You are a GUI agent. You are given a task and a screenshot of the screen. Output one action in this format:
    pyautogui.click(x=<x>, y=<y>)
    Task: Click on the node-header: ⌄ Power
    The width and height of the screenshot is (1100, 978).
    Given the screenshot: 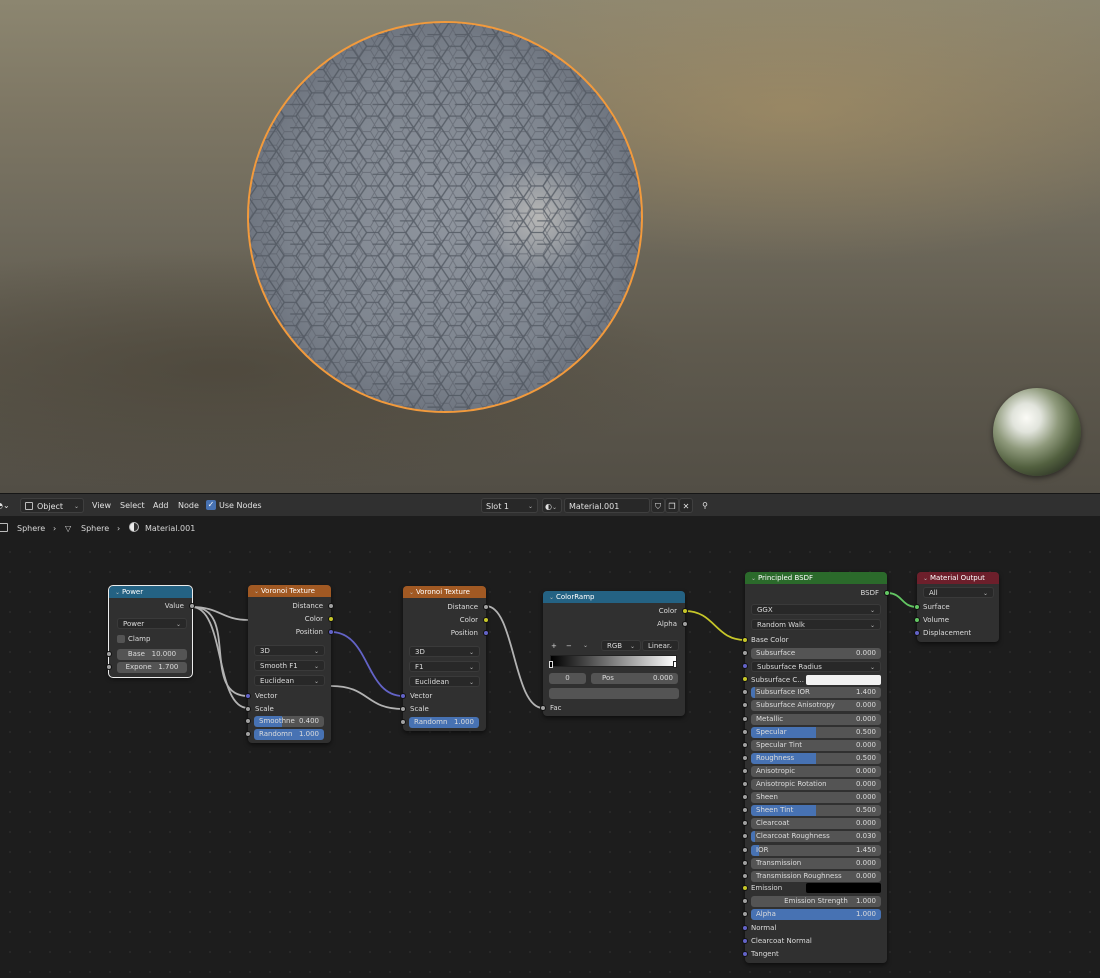 What is the action you would take?
    pyautogui.click(x=150, y=592)
    